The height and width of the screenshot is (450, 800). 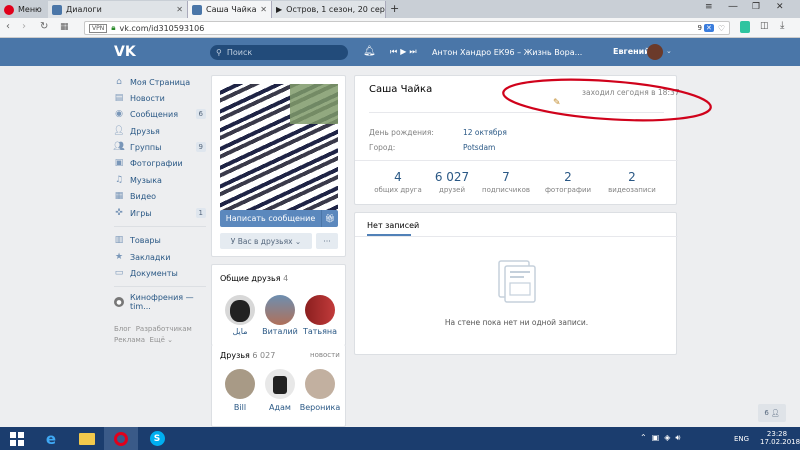 What do you see at coordinates (607, 100) in the screenshot?
I see `red-annotation-ellipse` at bounding box center [607, 100].